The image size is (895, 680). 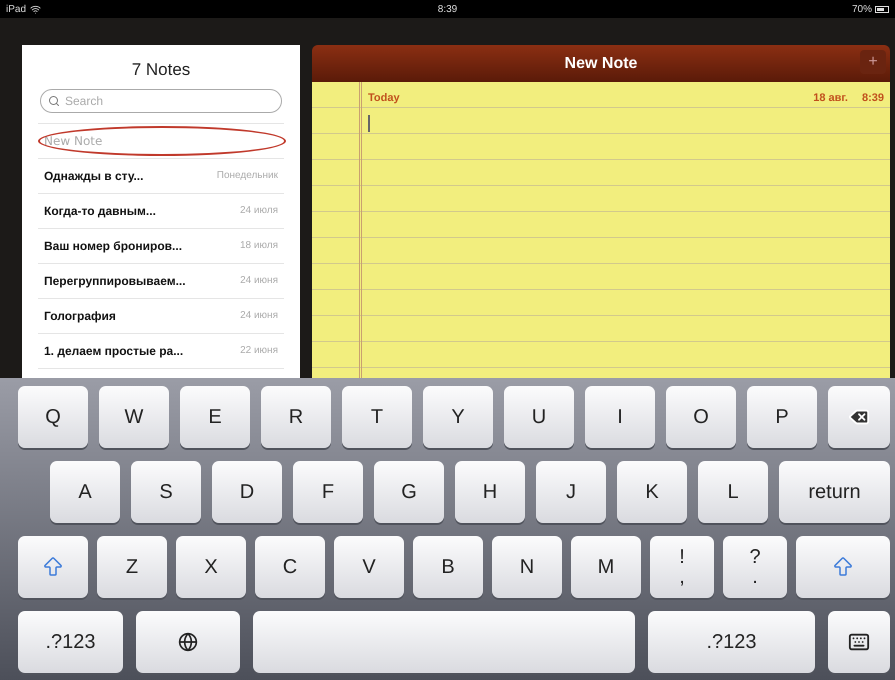 What do you see at coordinates (132, 567) in the screenshot?
I see `key: Z` at bounding box center [132, 567].